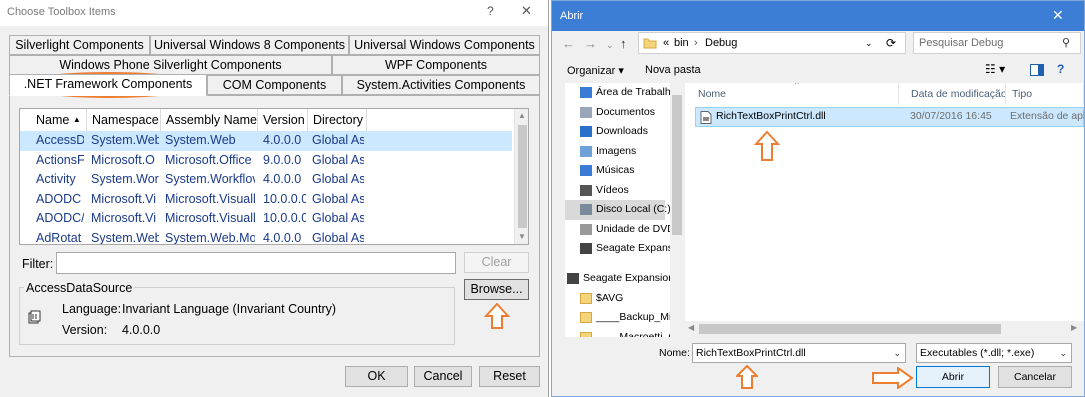  I want to click on cell-namespace: Microsoft.O, so click(123, 159).